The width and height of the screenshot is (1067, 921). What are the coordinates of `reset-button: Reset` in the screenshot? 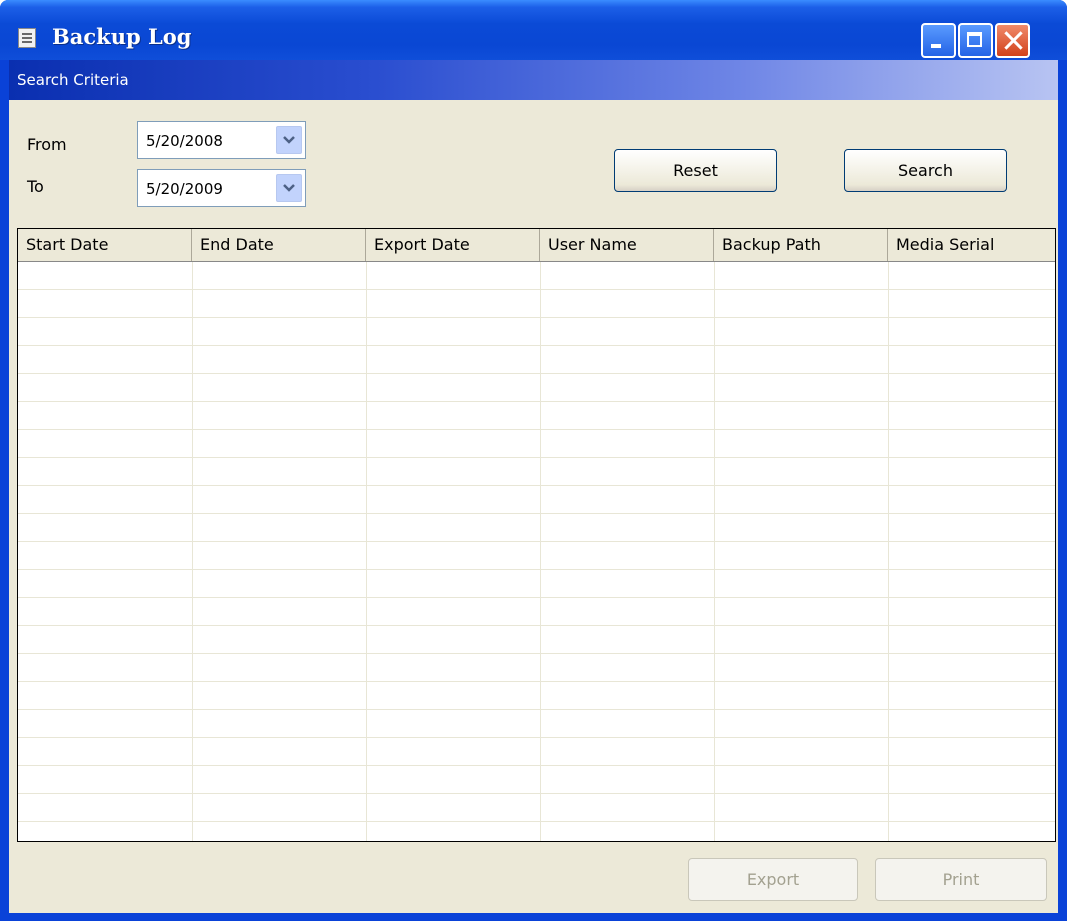 It's located at (695, 170).